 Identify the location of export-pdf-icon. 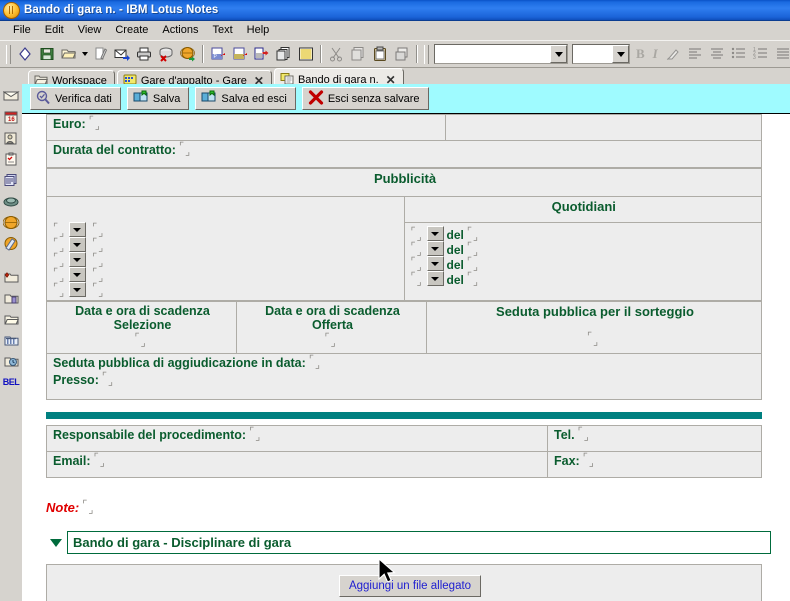
(240, 54).